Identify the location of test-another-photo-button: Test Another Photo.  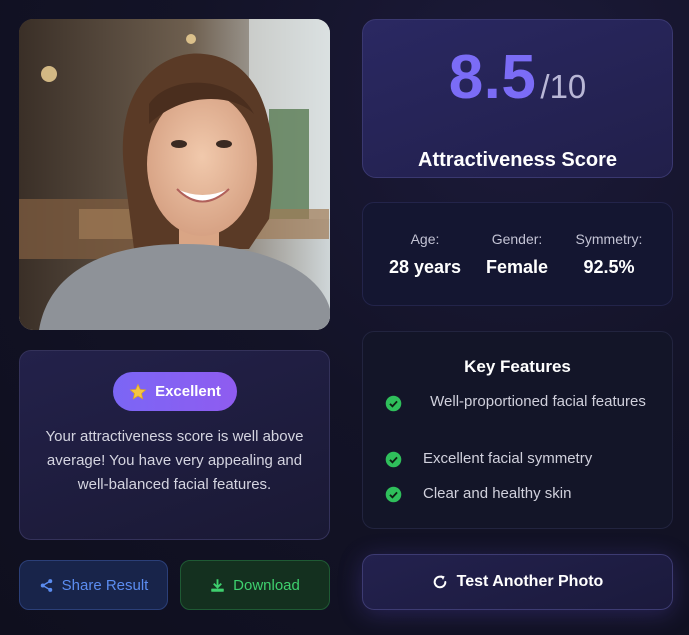
(517, 582).